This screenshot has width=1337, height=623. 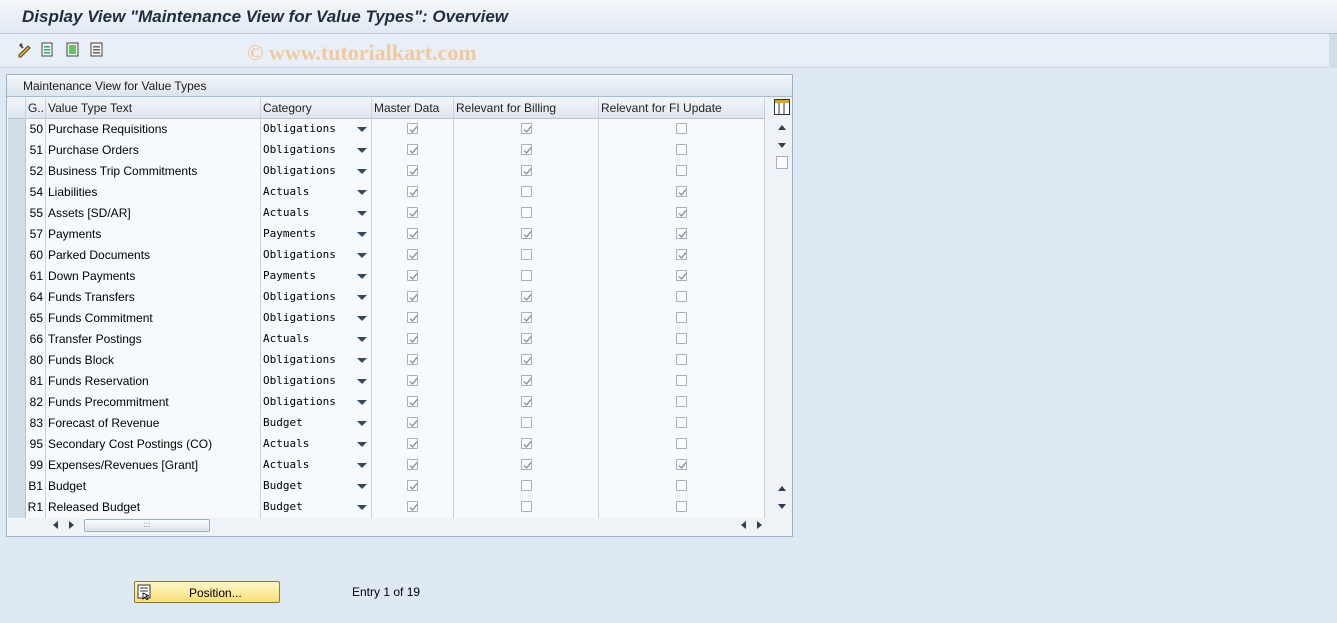 I want to click on value-type-text: Budget, so click(x=153, y=486).